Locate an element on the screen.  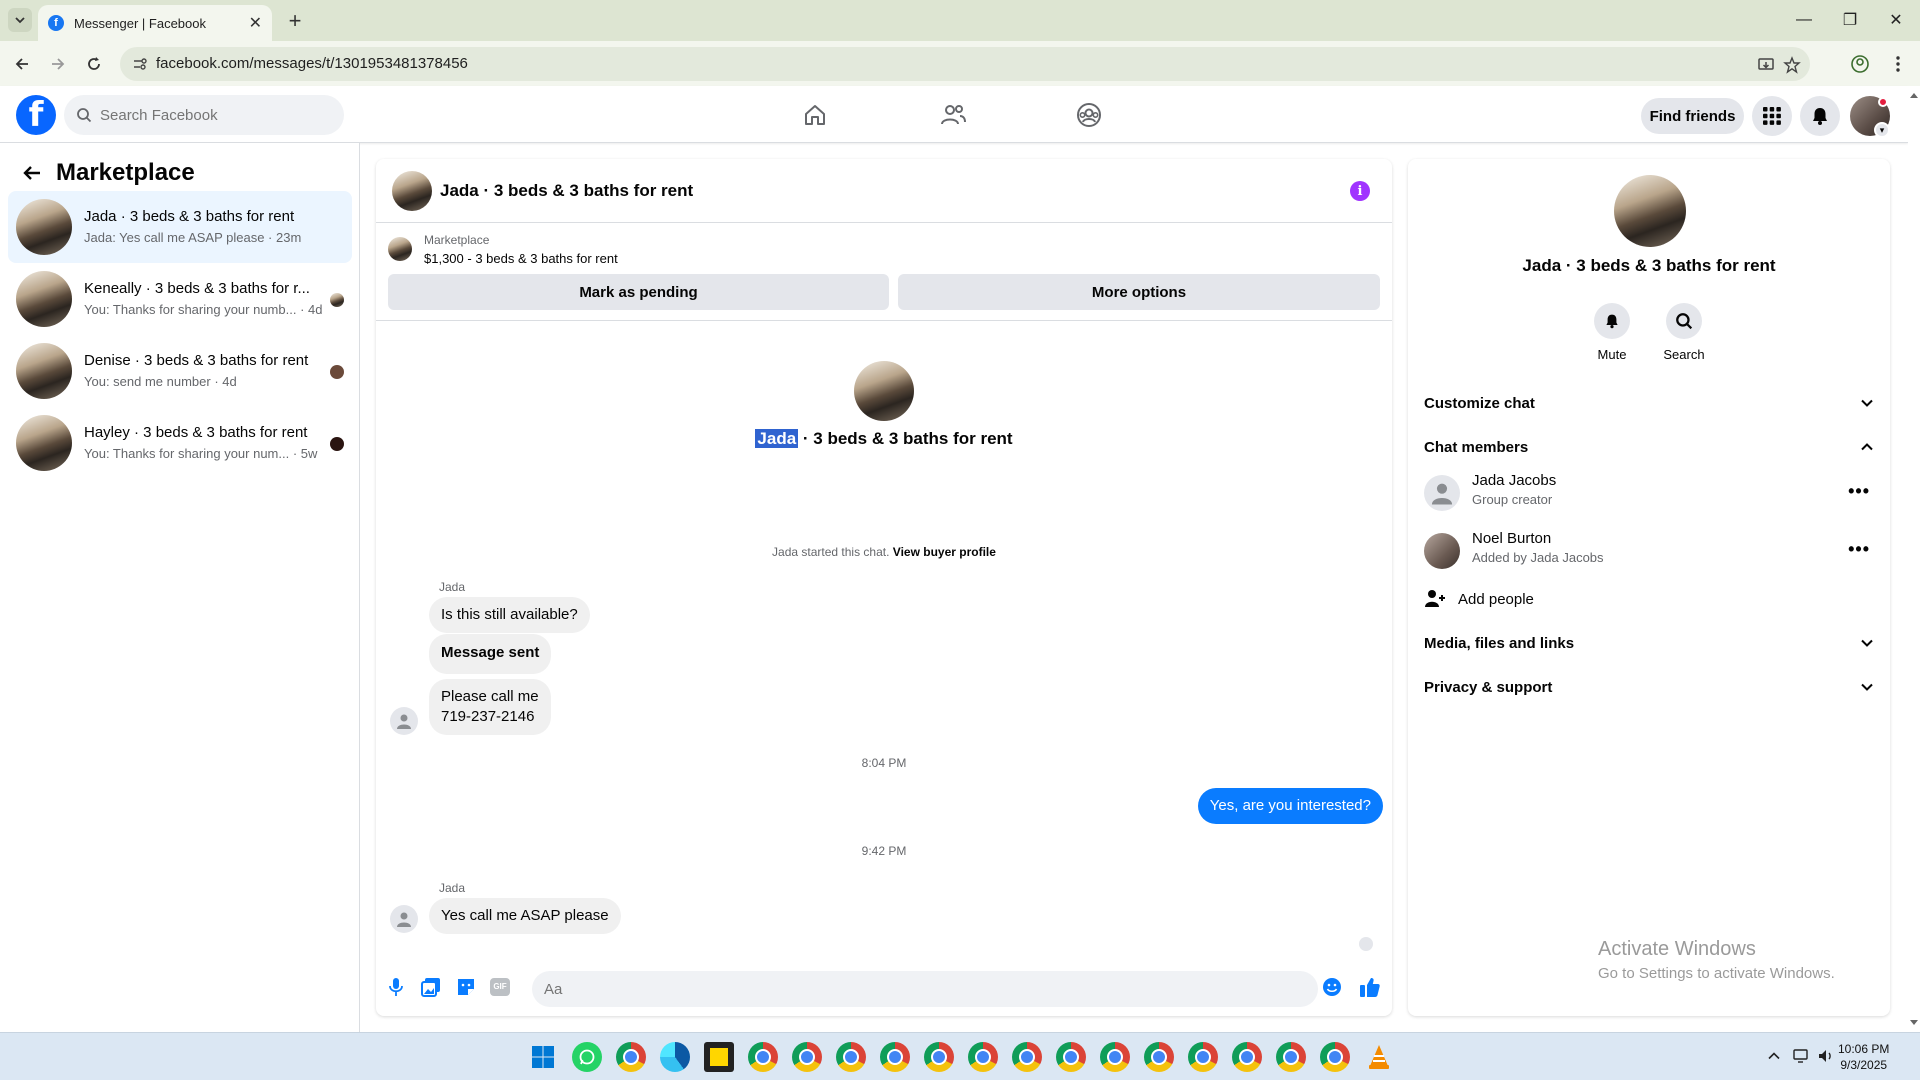
sticky-notes-icon is located at coordinates (719, 1057).